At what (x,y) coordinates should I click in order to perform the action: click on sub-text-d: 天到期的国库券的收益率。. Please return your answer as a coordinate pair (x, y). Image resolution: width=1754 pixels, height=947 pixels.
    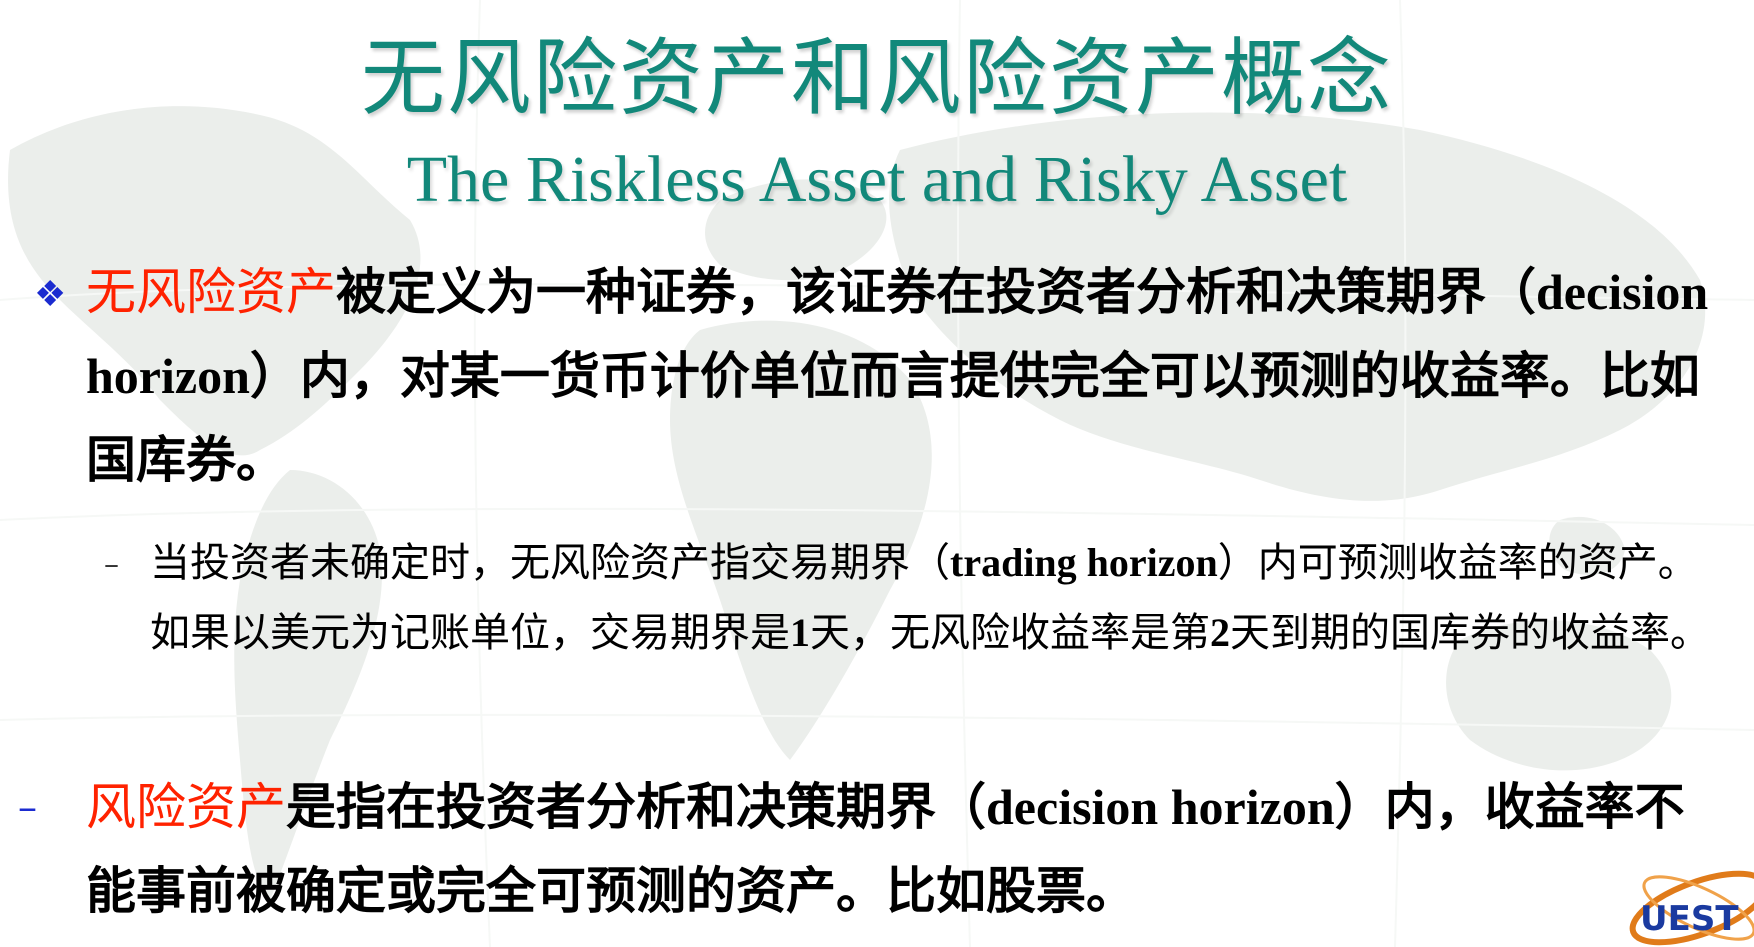
    Looking at the image, I should click on (1470, 633).